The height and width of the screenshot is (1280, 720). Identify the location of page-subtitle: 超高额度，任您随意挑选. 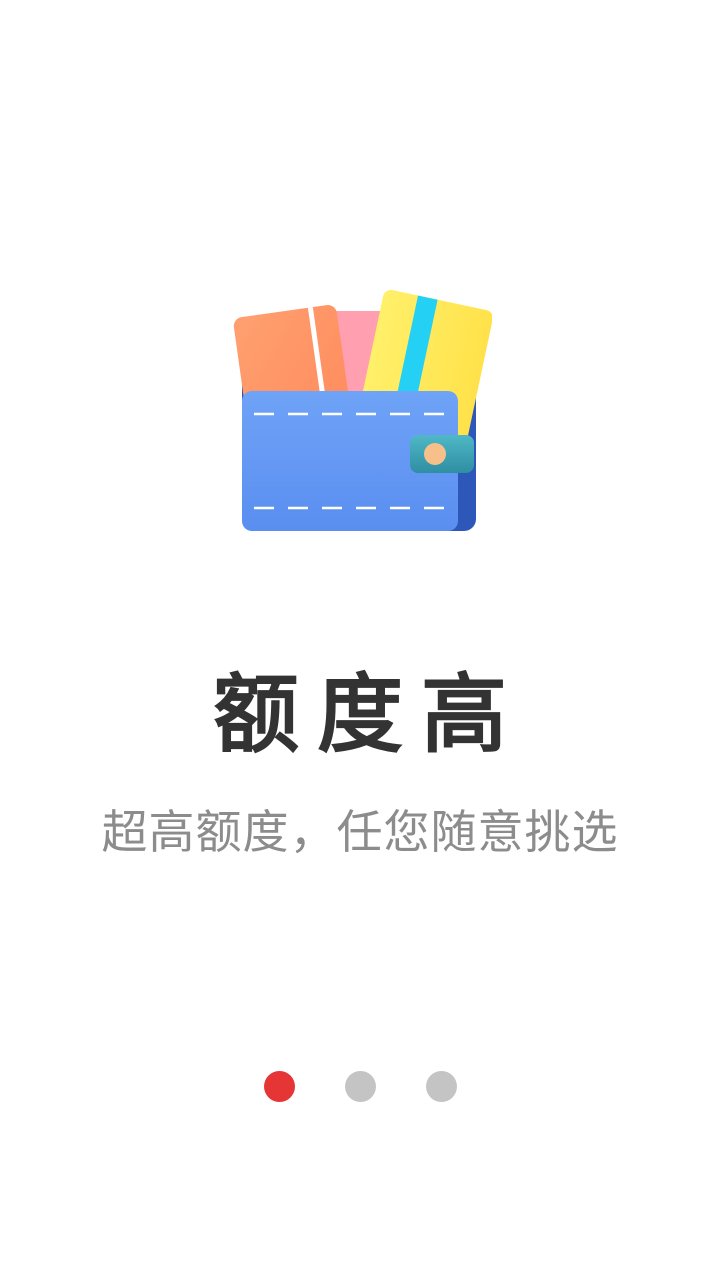
(360, 832).